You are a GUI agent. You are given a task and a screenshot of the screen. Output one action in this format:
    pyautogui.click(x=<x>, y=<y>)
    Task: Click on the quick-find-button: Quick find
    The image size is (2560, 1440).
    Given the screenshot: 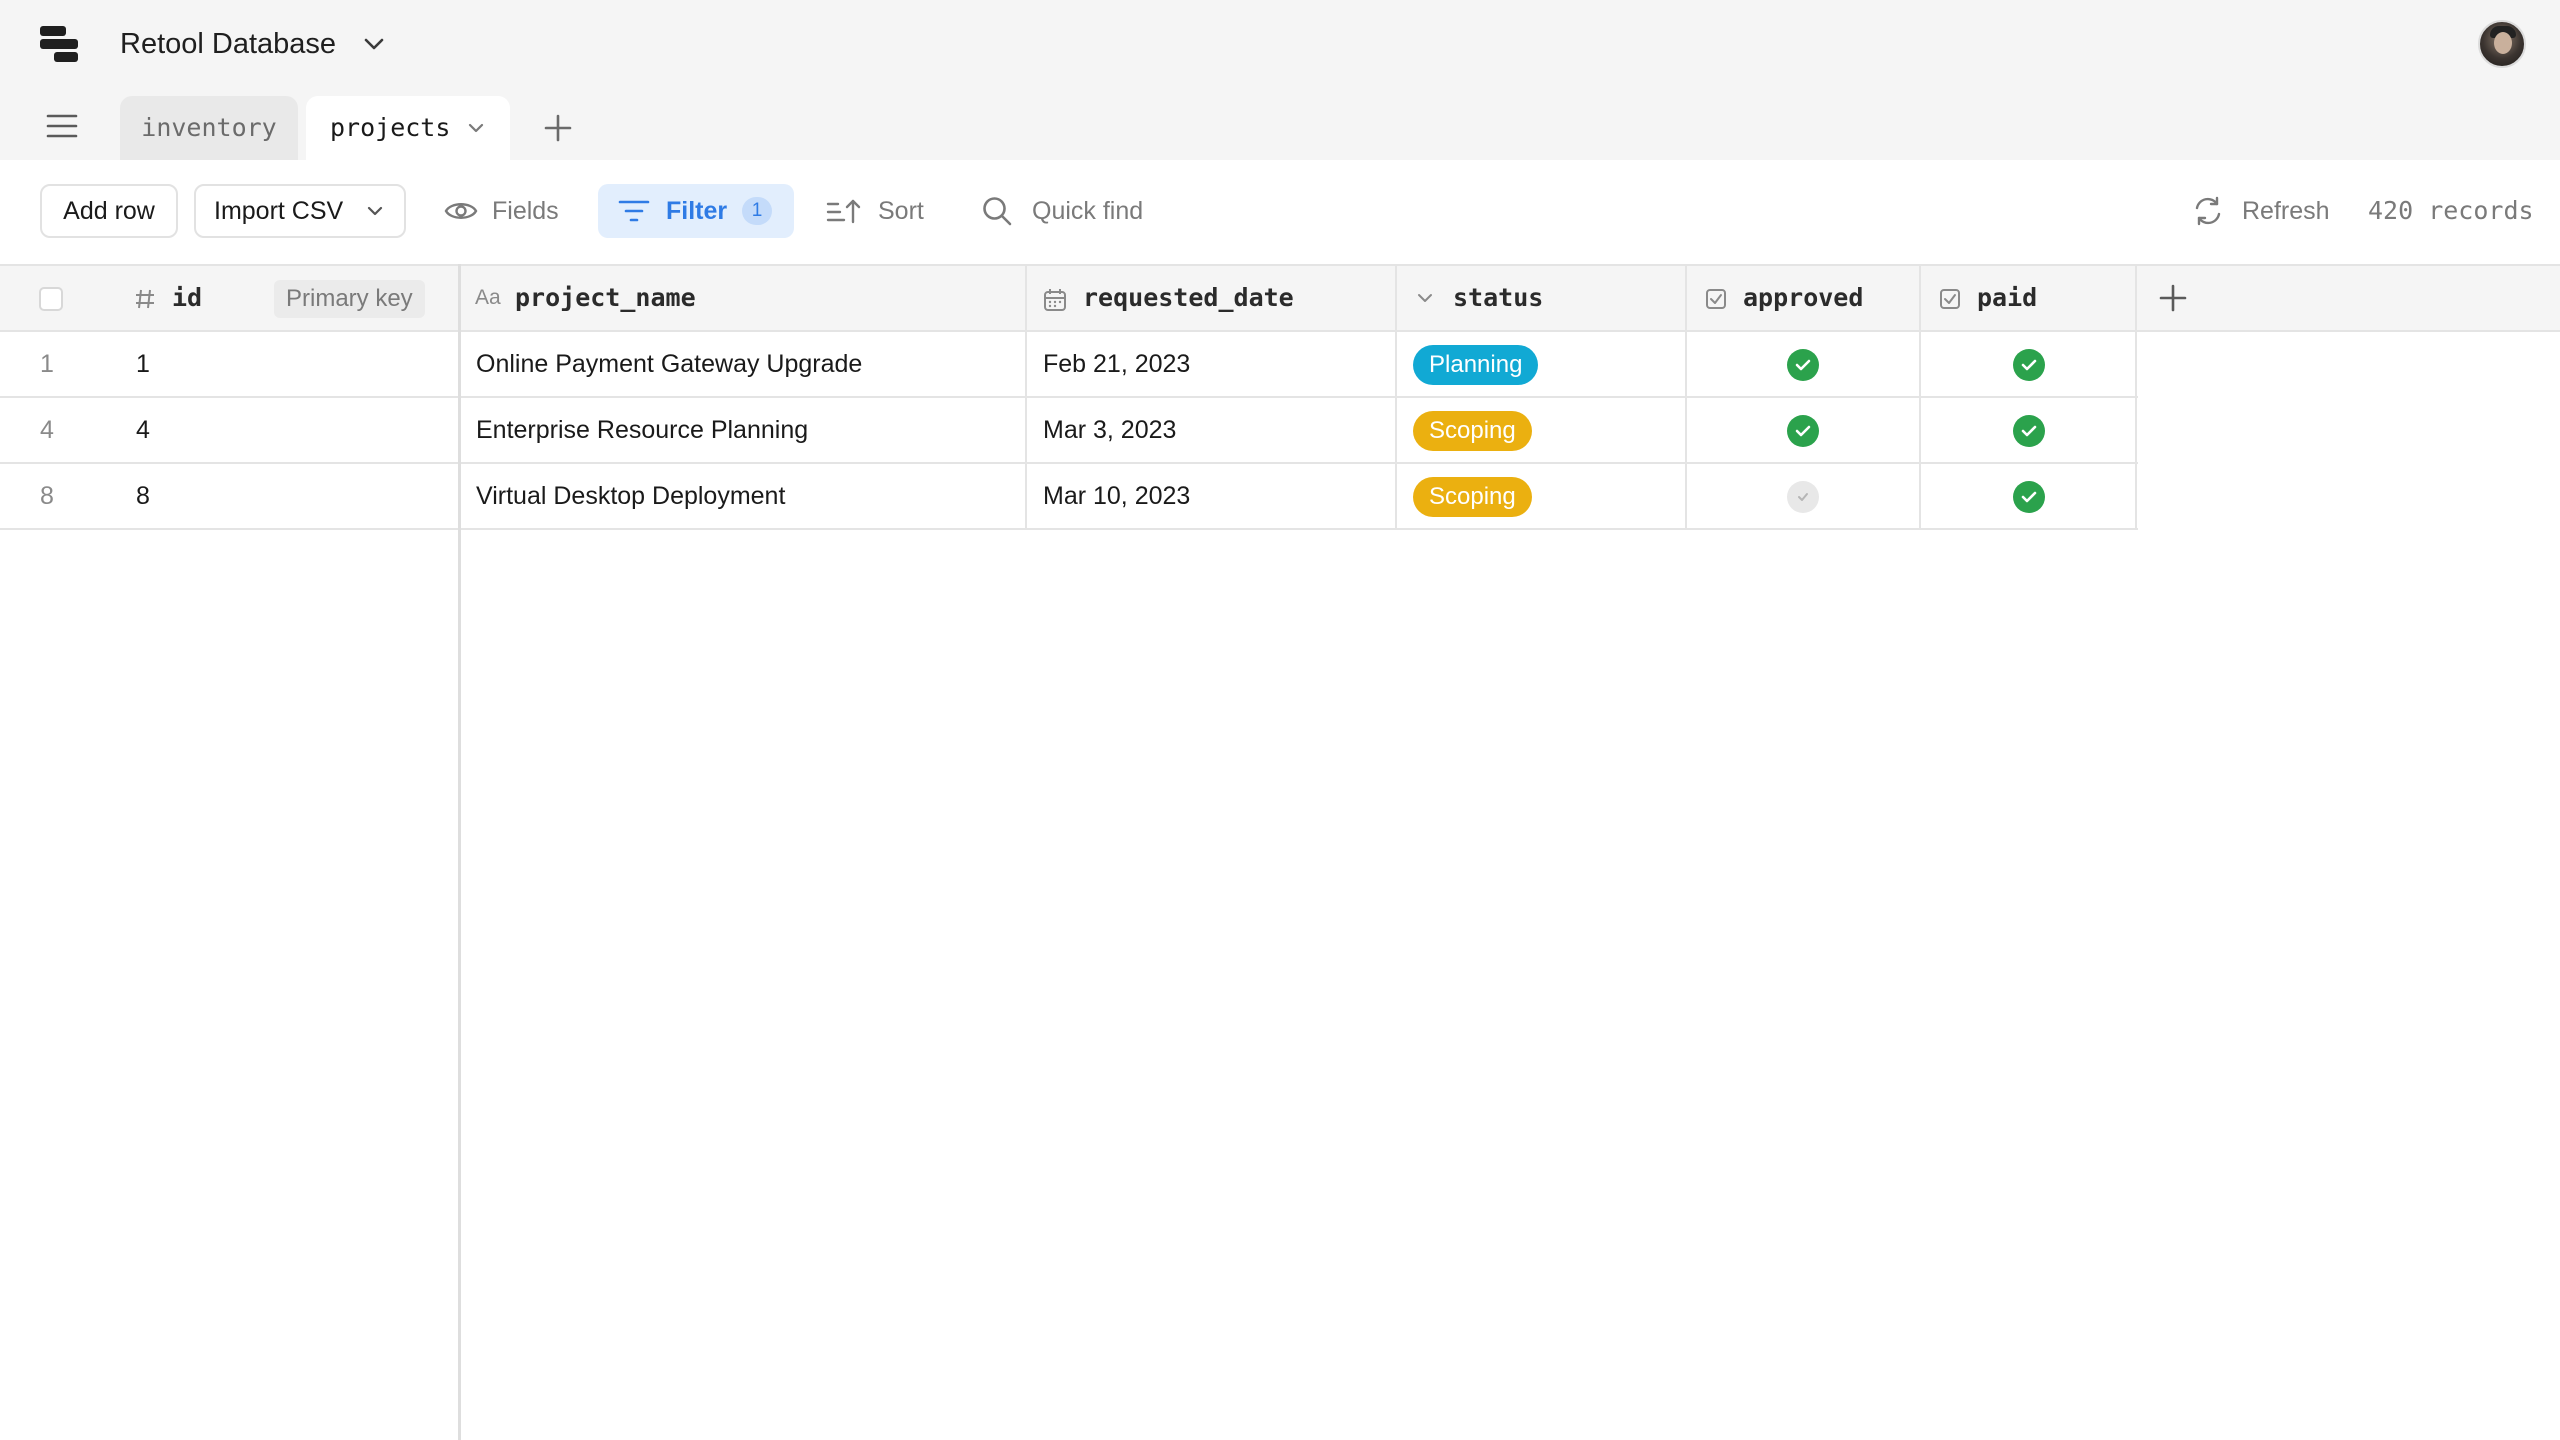 What is the action you would take?
    pyautogui.click(x=1082, y=211)
    